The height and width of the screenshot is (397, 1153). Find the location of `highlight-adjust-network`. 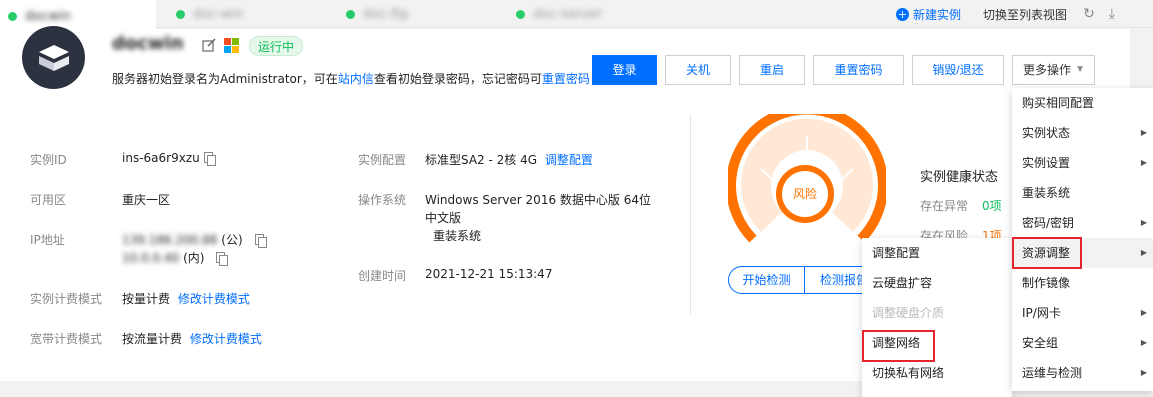

highlight-adjust-network is located at coordinates (898, 346).